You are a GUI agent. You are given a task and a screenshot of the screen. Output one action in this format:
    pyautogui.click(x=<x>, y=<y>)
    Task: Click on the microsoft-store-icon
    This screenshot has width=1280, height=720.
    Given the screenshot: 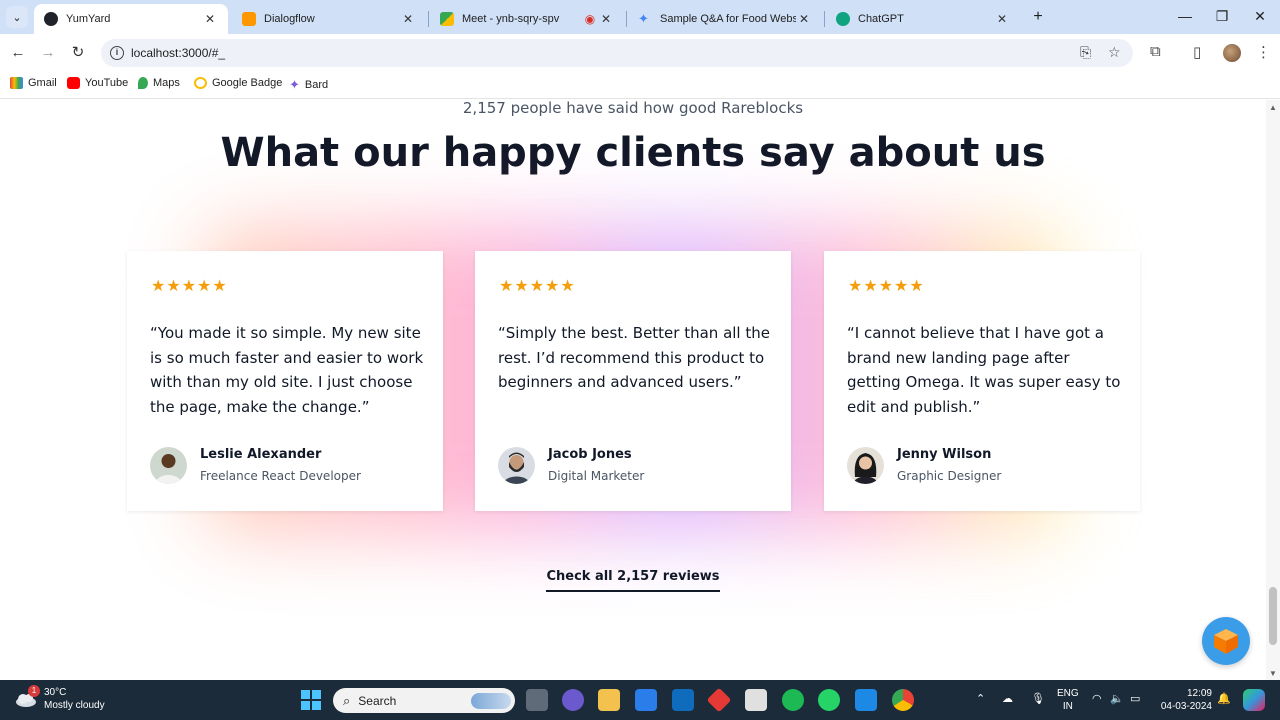 What is the action you would take?
    pyautogui.click(x=646, y=700)
    